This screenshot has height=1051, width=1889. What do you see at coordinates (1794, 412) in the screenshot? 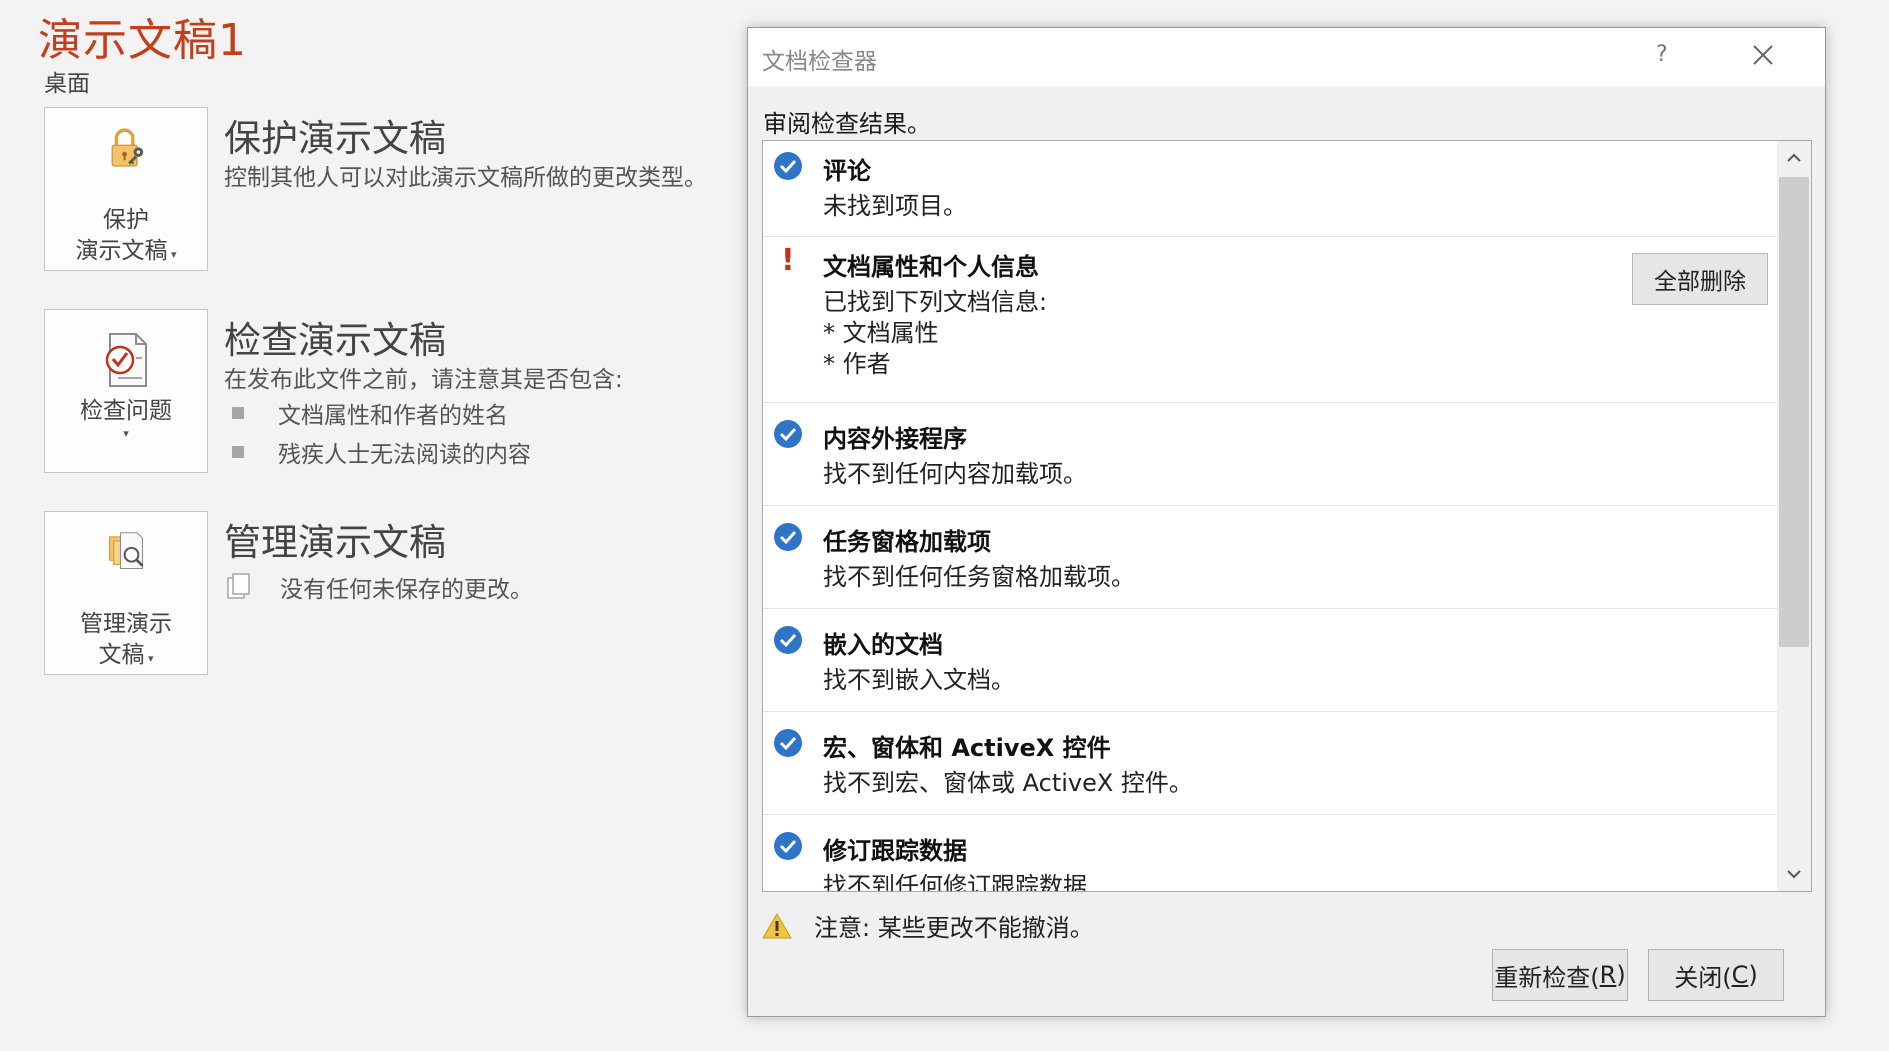
I see `scrollbar-thumb` at bounding box center [1794, 412].